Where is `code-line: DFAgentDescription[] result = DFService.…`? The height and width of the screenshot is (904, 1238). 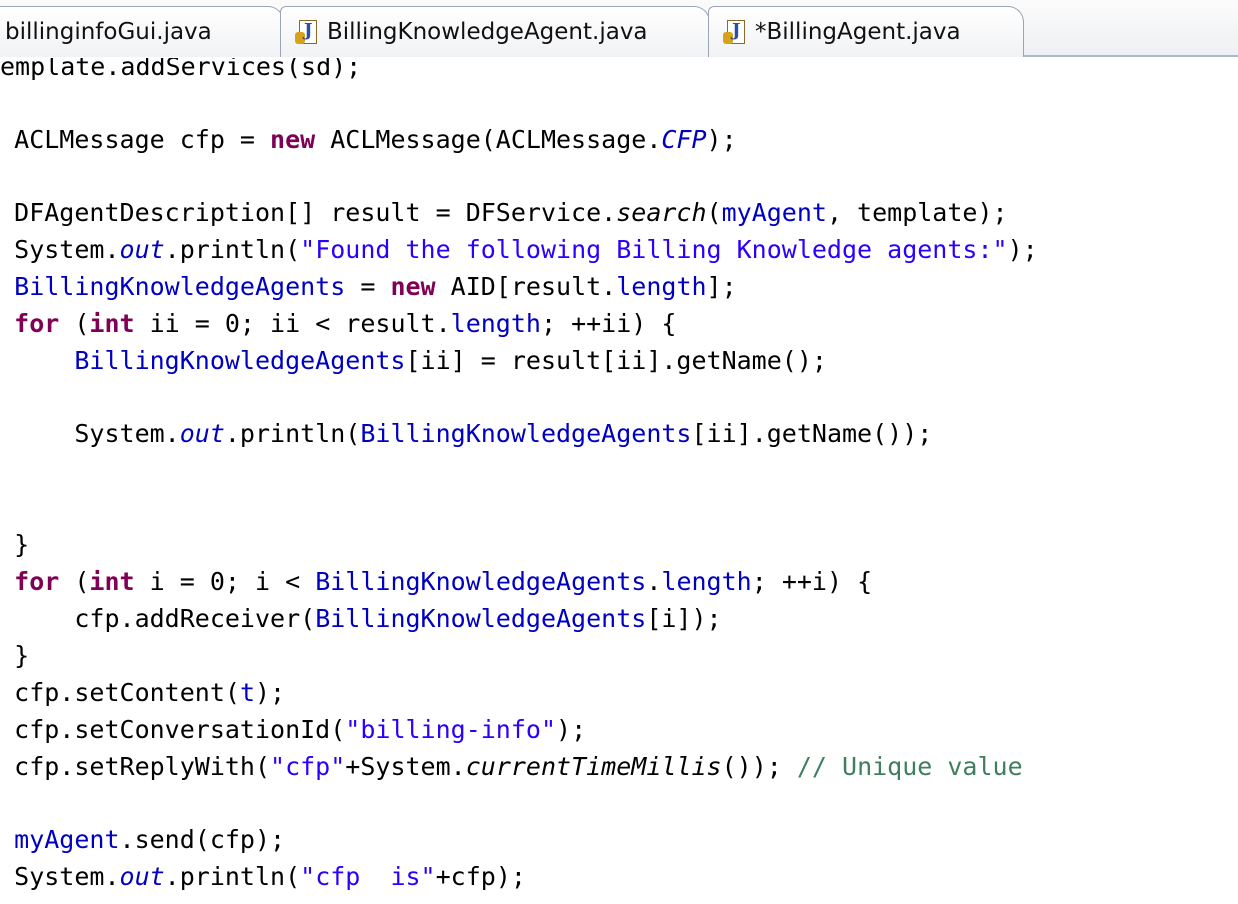 code-line: DFAgentDescription[] result = DFService.… is located at coordinates (504, 213).